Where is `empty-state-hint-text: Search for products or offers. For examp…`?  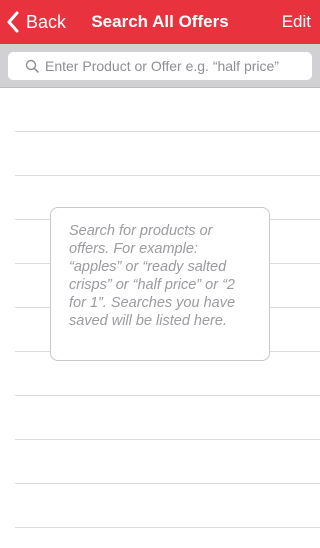
empty-state-hint-text: Search for products or offers. For examp… is located at coordinates (152, 276).